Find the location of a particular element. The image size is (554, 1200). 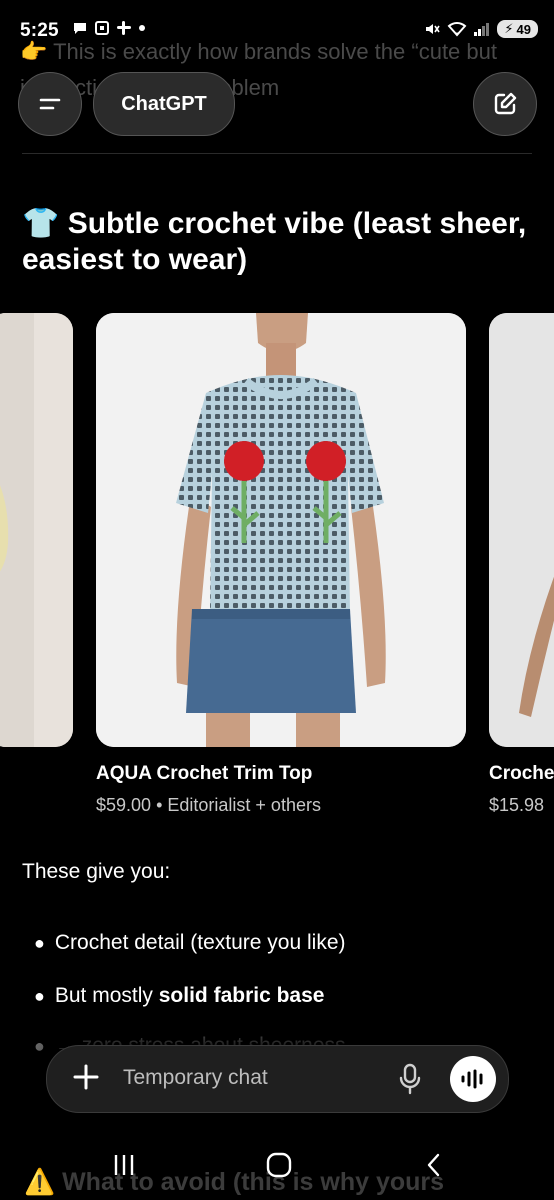

menu-icon is located at coordinates (50, 104).